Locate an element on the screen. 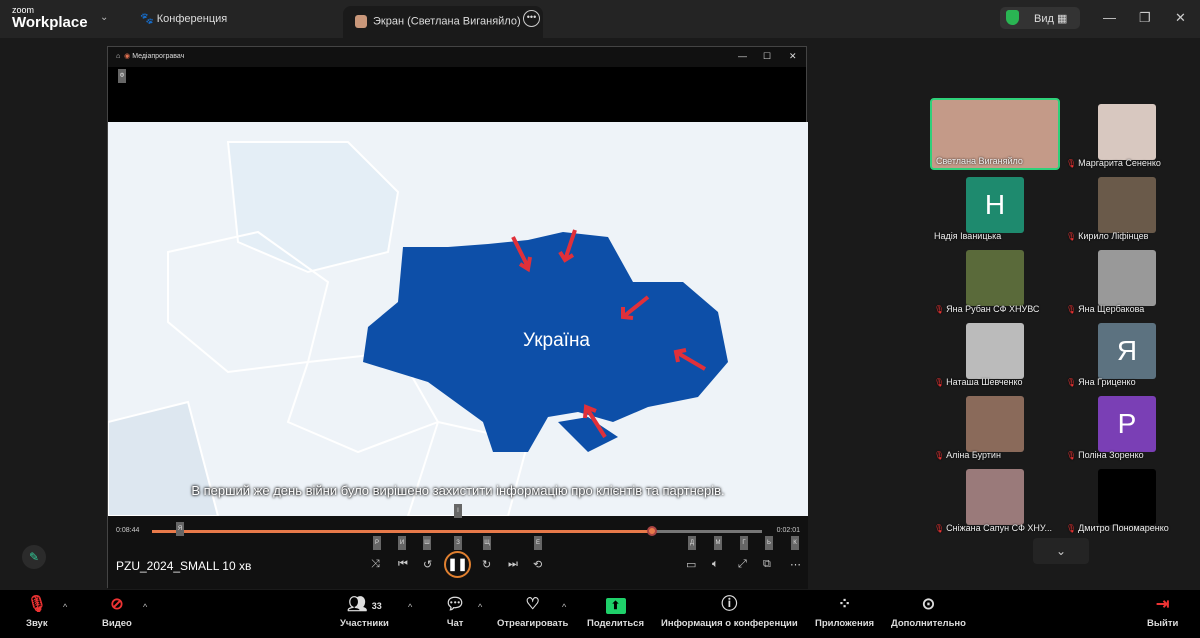 The width and height of the screenshot is (1200, 638). key-hint: Ш is located at coordinates (427, 543).